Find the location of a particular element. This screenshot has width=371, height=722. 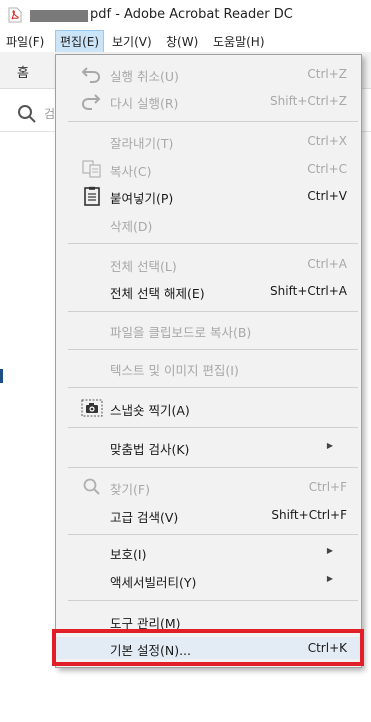

menu-item-copy-file-to-clipboard: 파일을 클립보드로 복사(B) is located at coordinates (208, 330).